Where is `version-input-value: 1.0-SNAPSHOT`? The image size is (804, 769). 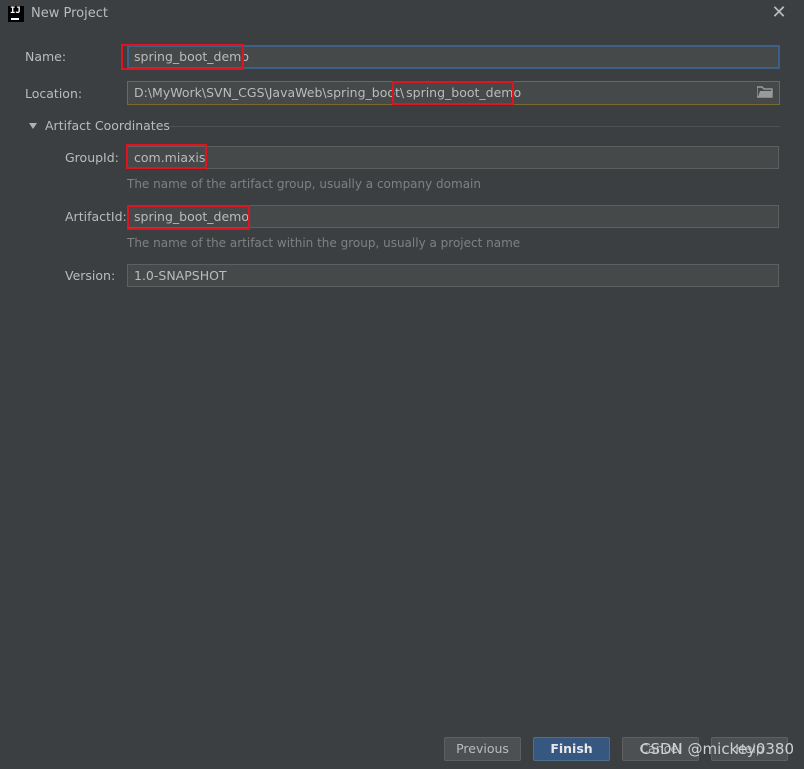 version-input-value: 1.0-SNAPSHOT is located at coordinates (180, 275).